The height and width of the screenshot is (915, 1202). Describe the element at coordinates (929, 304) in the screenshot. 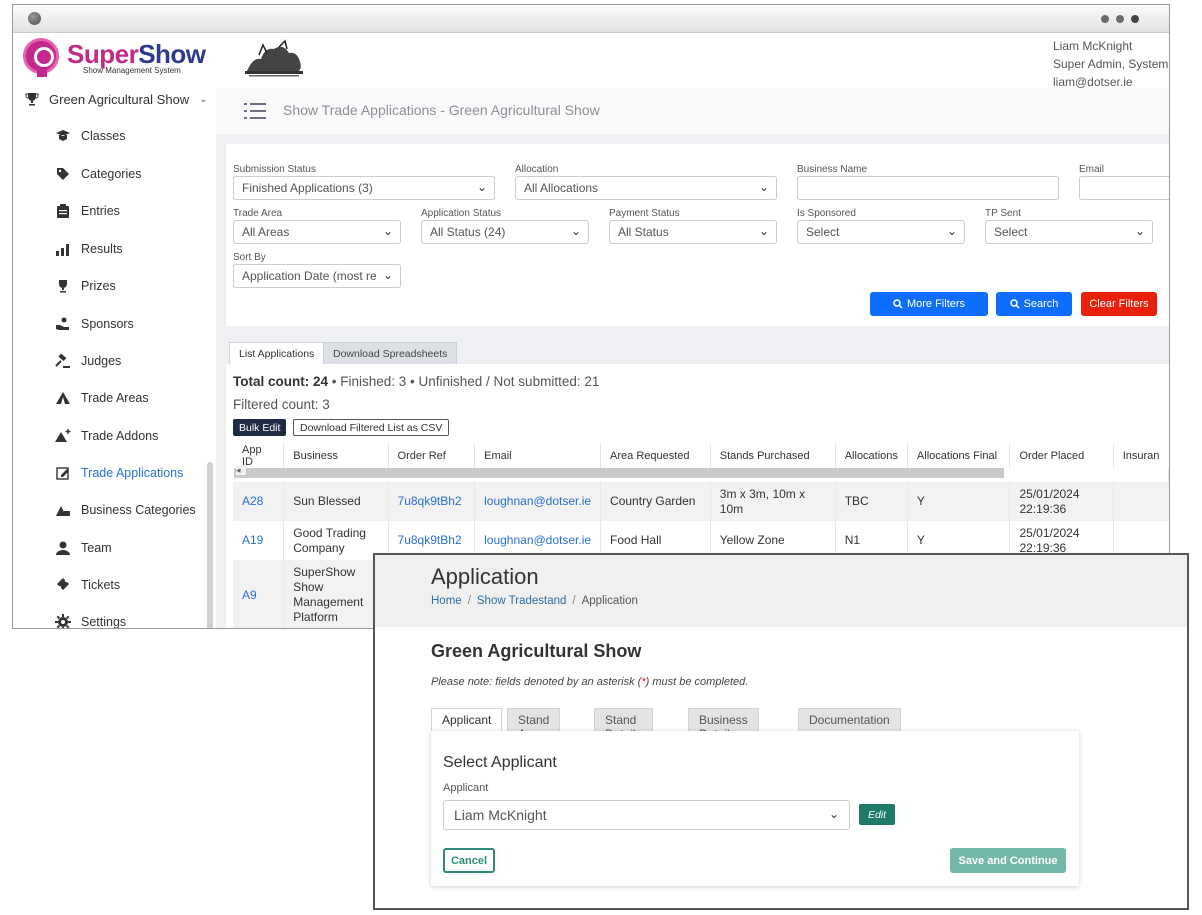

I see `more-filters-button: More Filters` at that location.